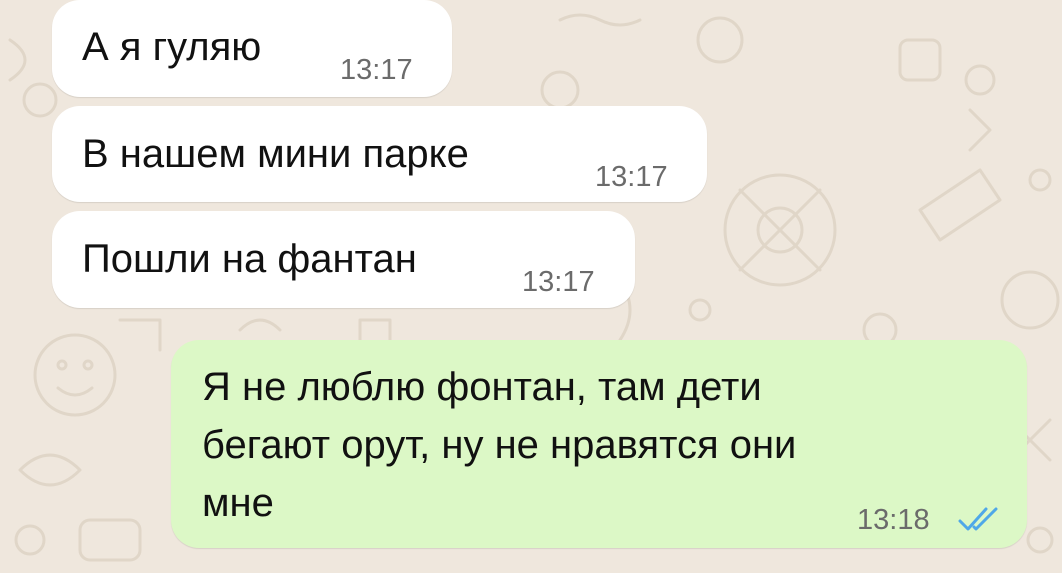  What do you see at coordinates (893, 520) in the screenshot?
I see `message-time: 13:18` at bounding box center [893, 520].